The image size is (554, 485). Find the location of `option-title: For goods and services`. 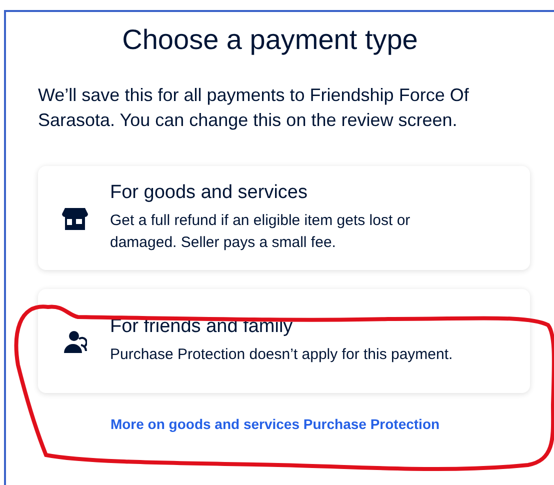

option-title: For goods and services is located at coordinates (209, 193).